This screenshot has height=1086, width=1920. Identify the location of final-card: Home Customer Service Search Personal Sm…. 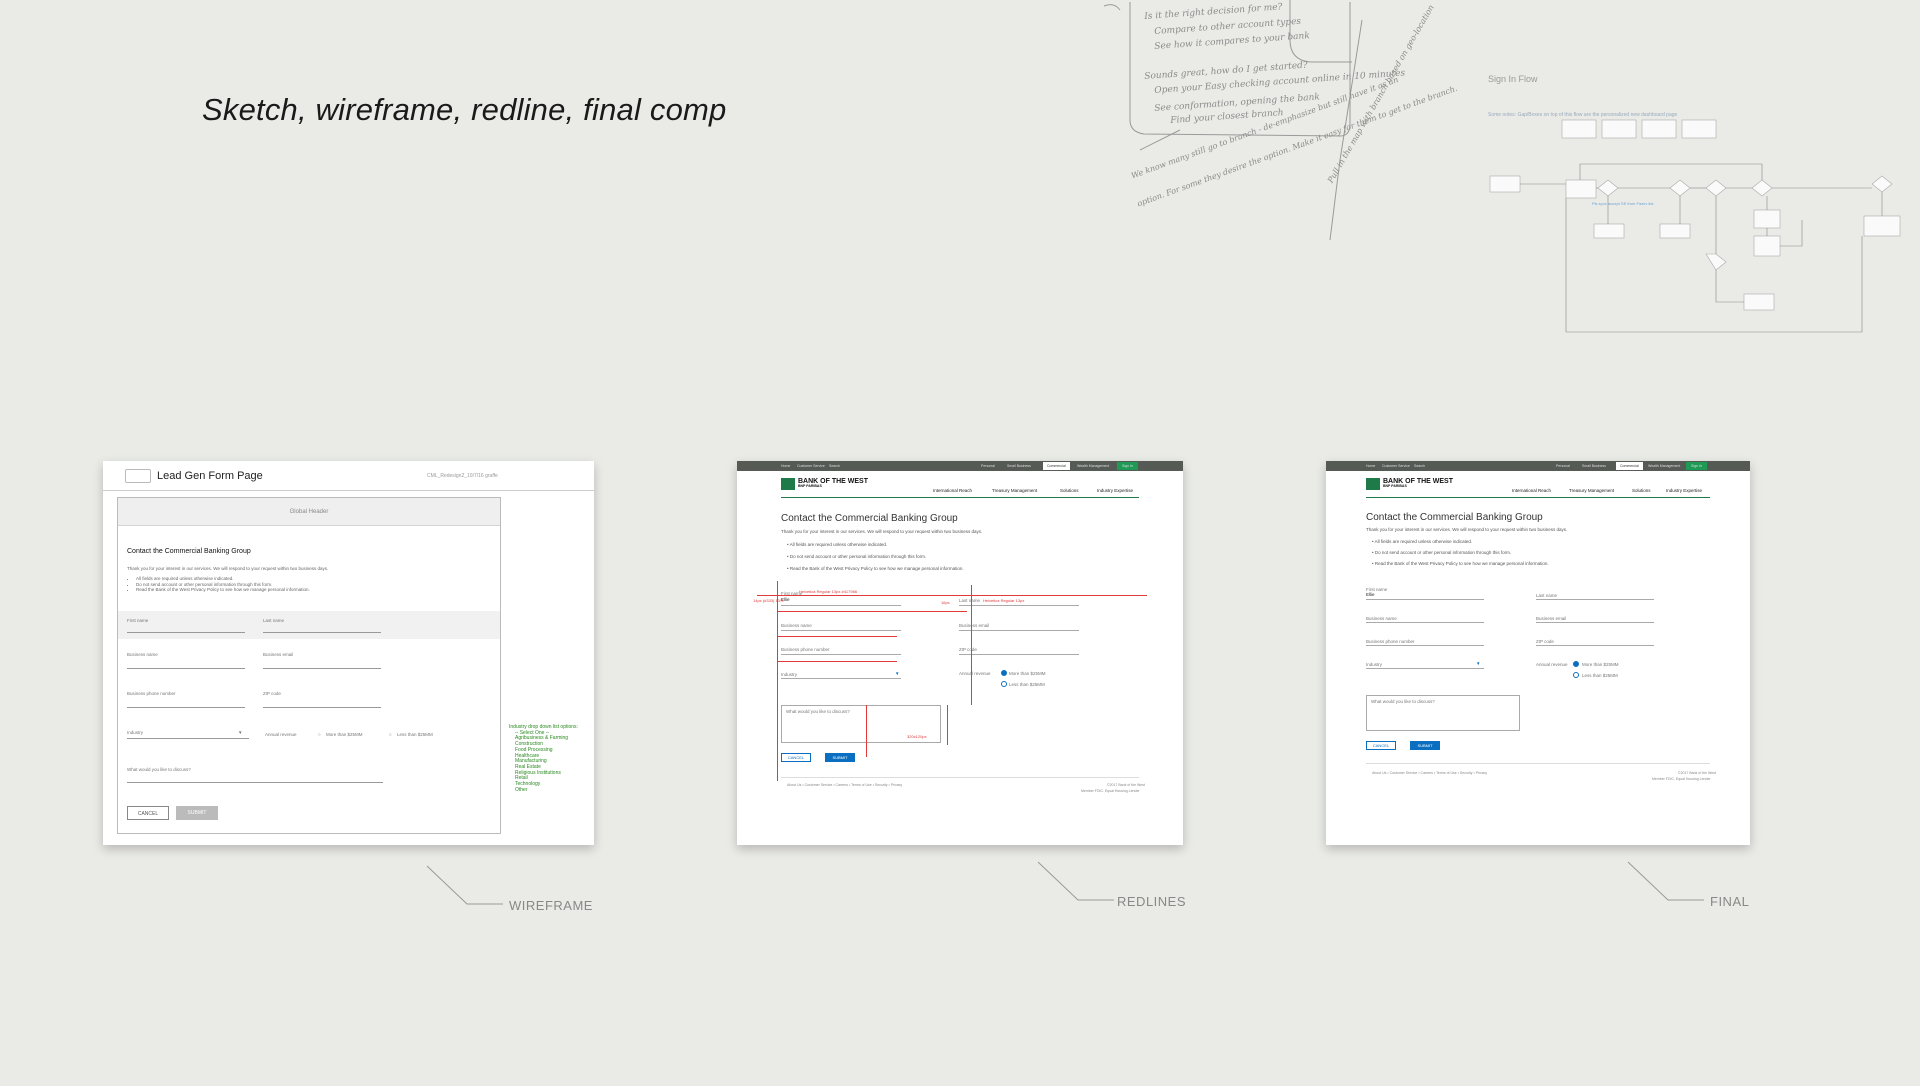
(1538, 653).